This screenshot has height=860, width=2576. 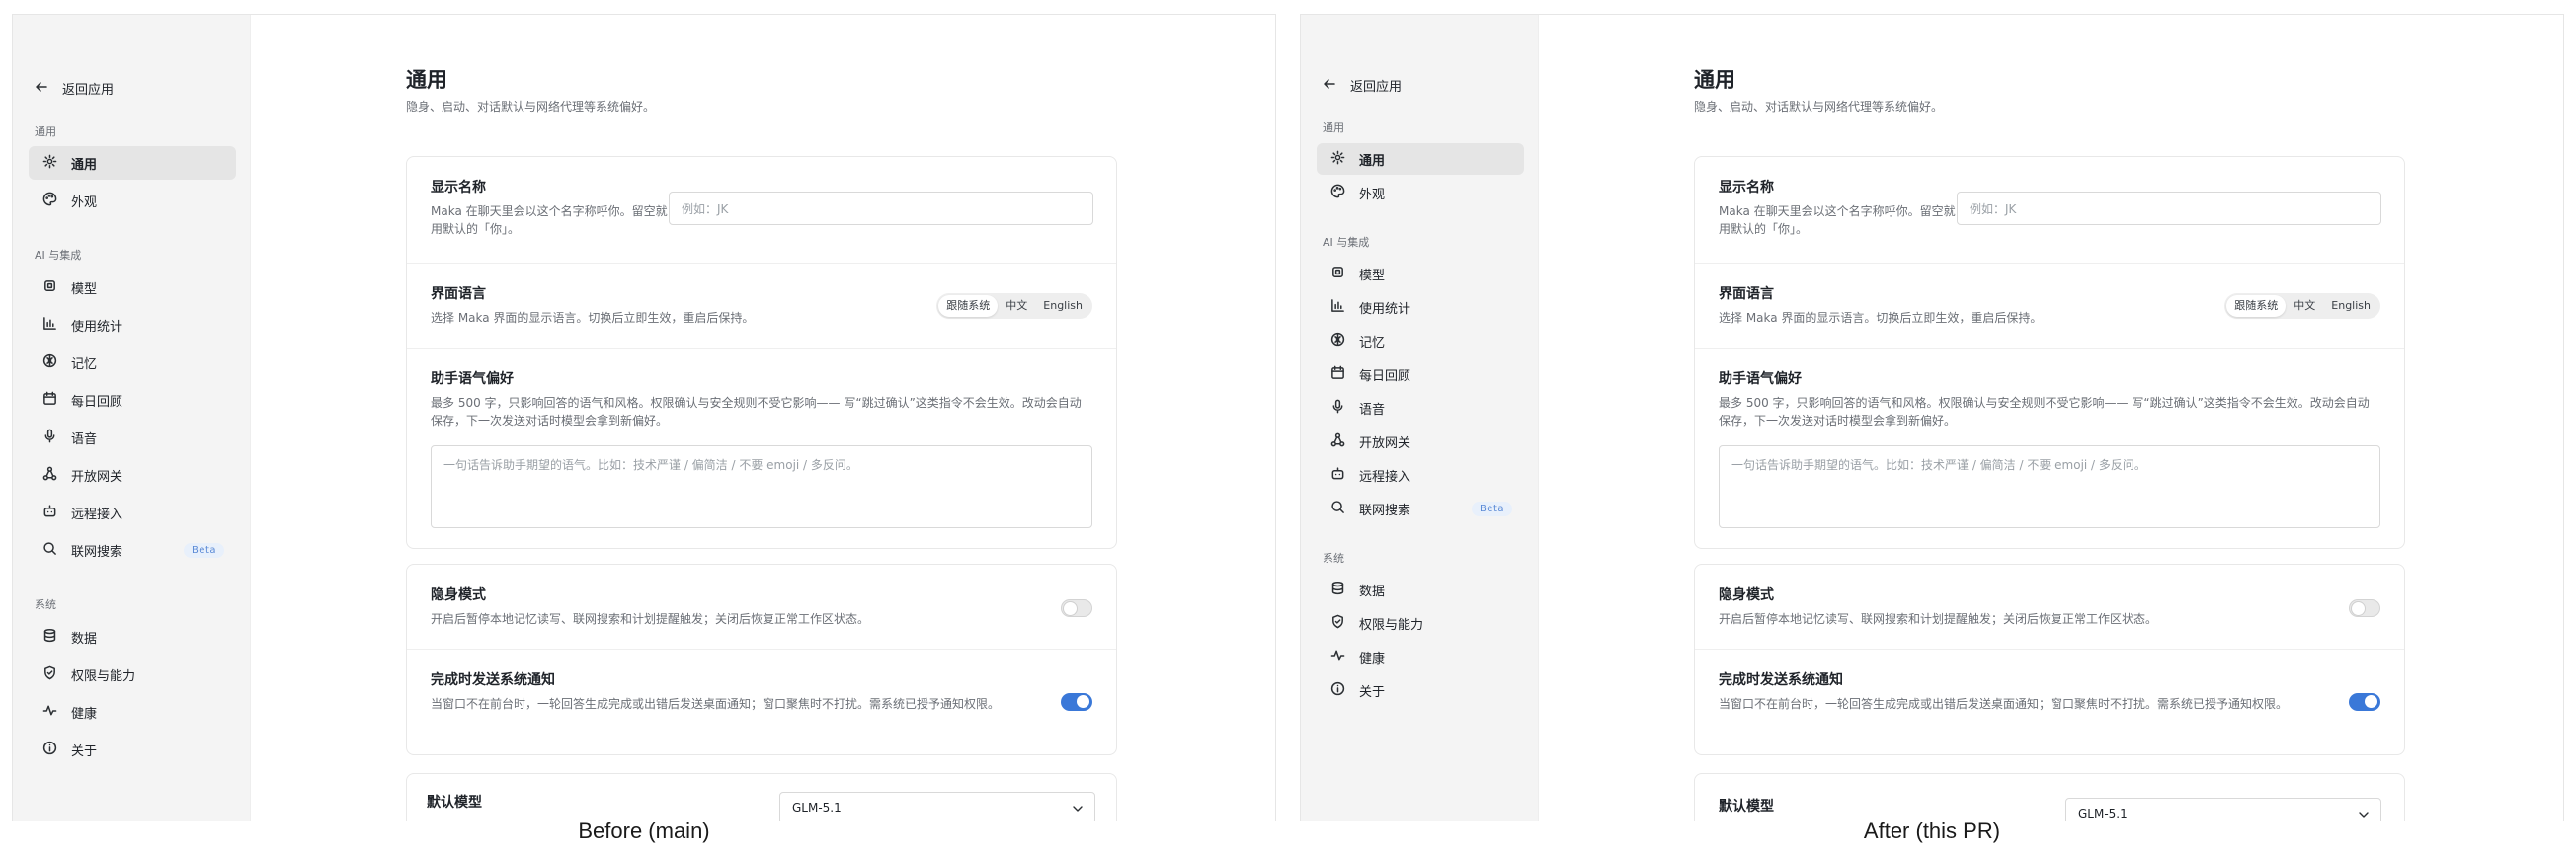 I want to click on sidebar-item-label: 远程接入, so click(x=1385, y=477).